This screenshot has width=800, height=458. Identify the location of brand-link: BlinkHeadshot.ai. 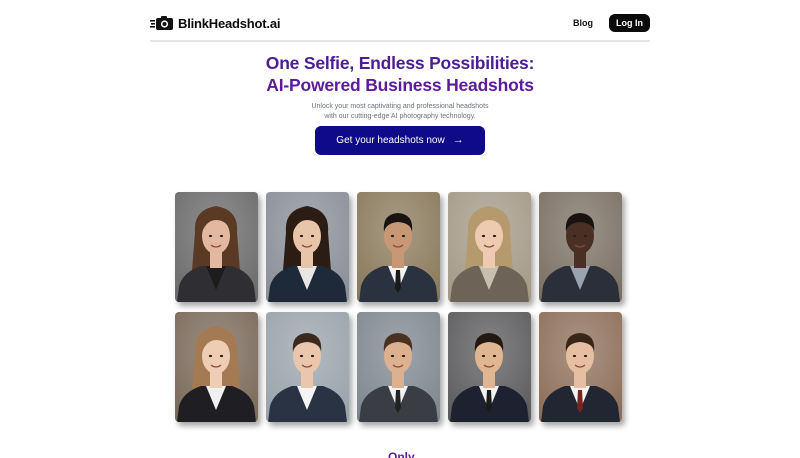
(215, 23).